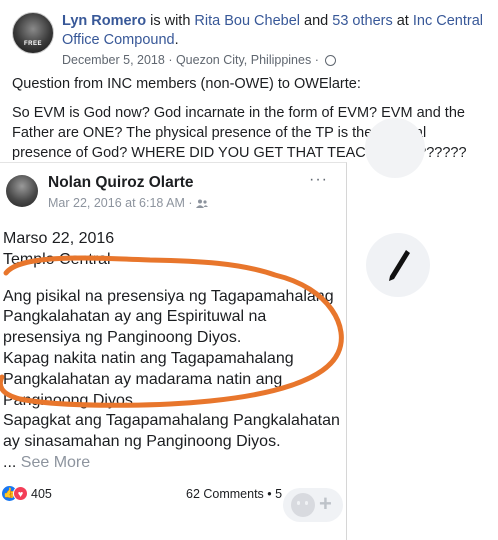  What do you see at coordinates (331, 60) in the screenshot?
I see `globe-icon` at bounding box center [331, 60].